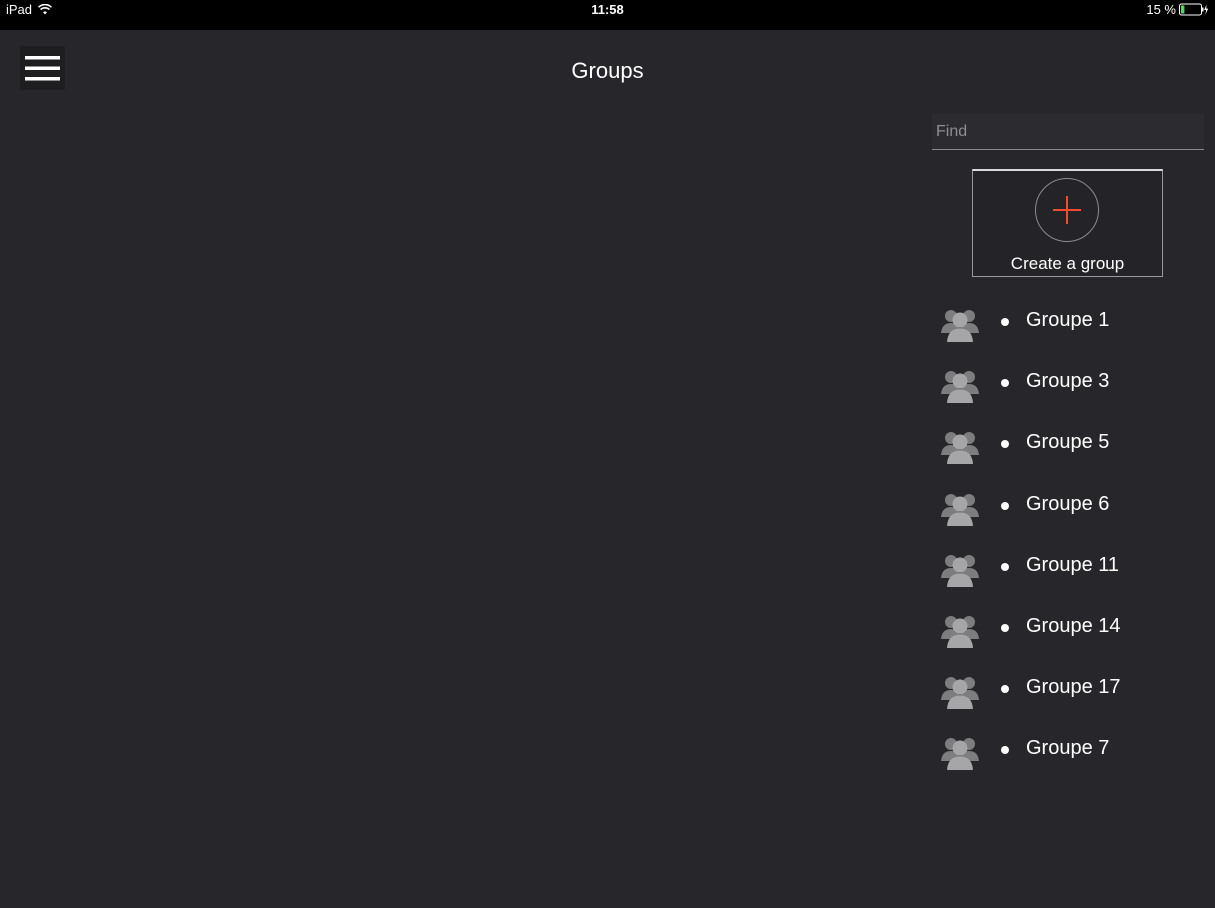 The image size is (1215, 908). What do you see at coordinates (1068, 503) in the screenshot?
I see `group-name: Groupe 6` at bounding box center [1068, 503].